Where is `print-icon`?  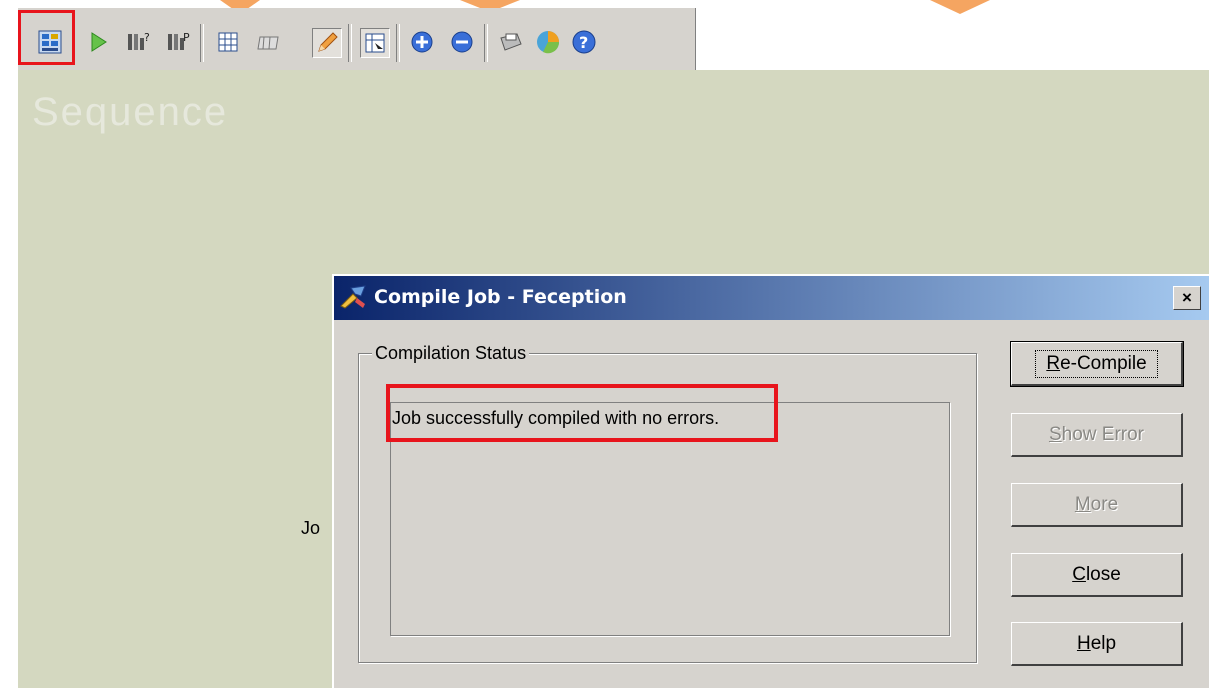 print-icon is located at coordinates (510, 42).